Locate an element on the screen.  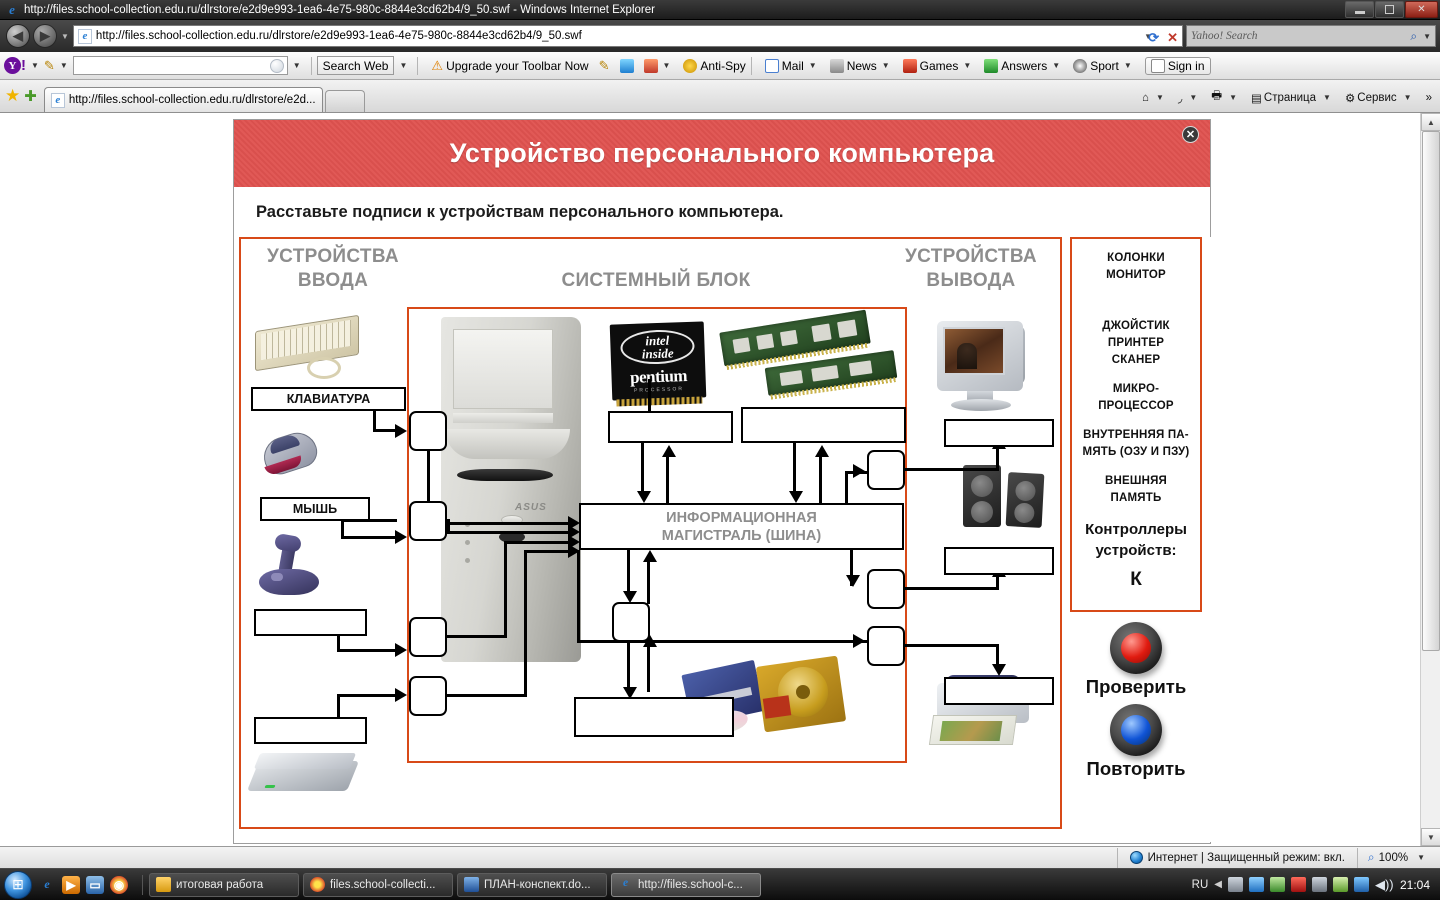
search-box: Yahoo! Search ⌕ ▼ is located at coordinates (1311, 36).